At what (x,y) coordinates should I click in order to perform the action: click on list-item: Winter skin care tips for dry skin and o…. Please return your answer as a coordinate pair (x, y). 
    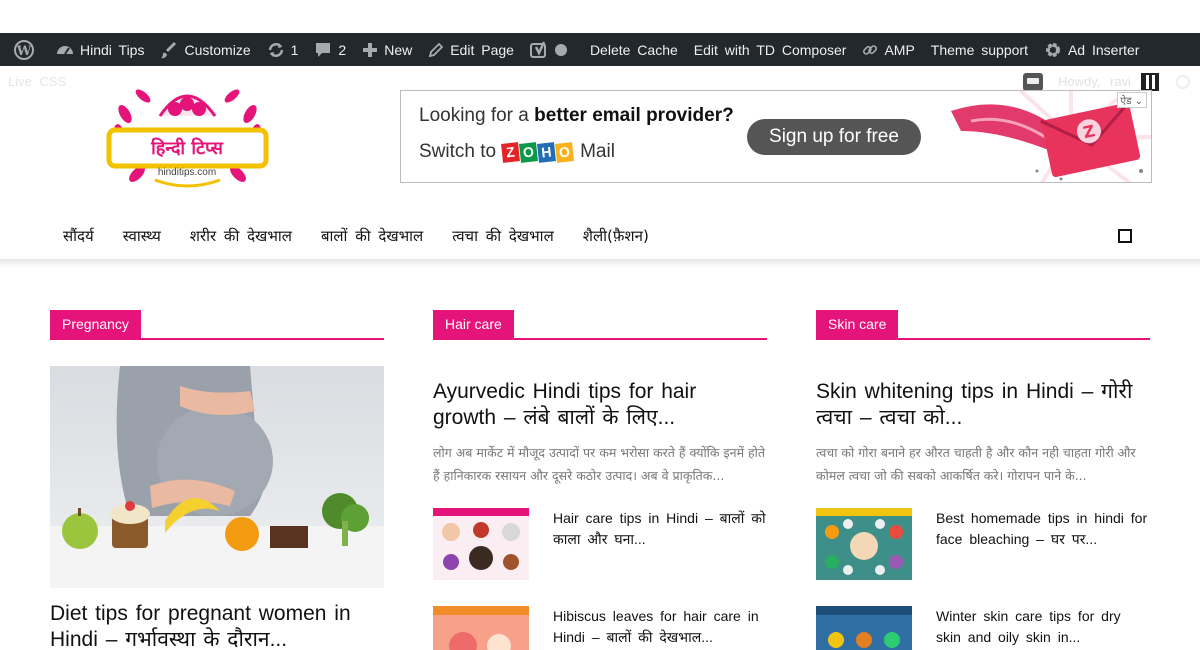
    Looking at the image, I should click on (983, 628).